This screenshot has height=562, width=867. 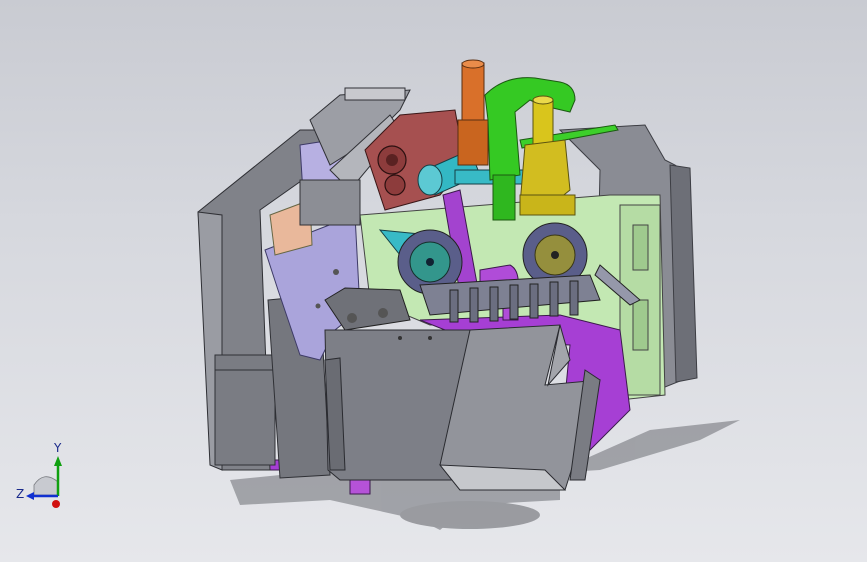 I want to click on z-axis-label: Z, so click(x=20, y=494).